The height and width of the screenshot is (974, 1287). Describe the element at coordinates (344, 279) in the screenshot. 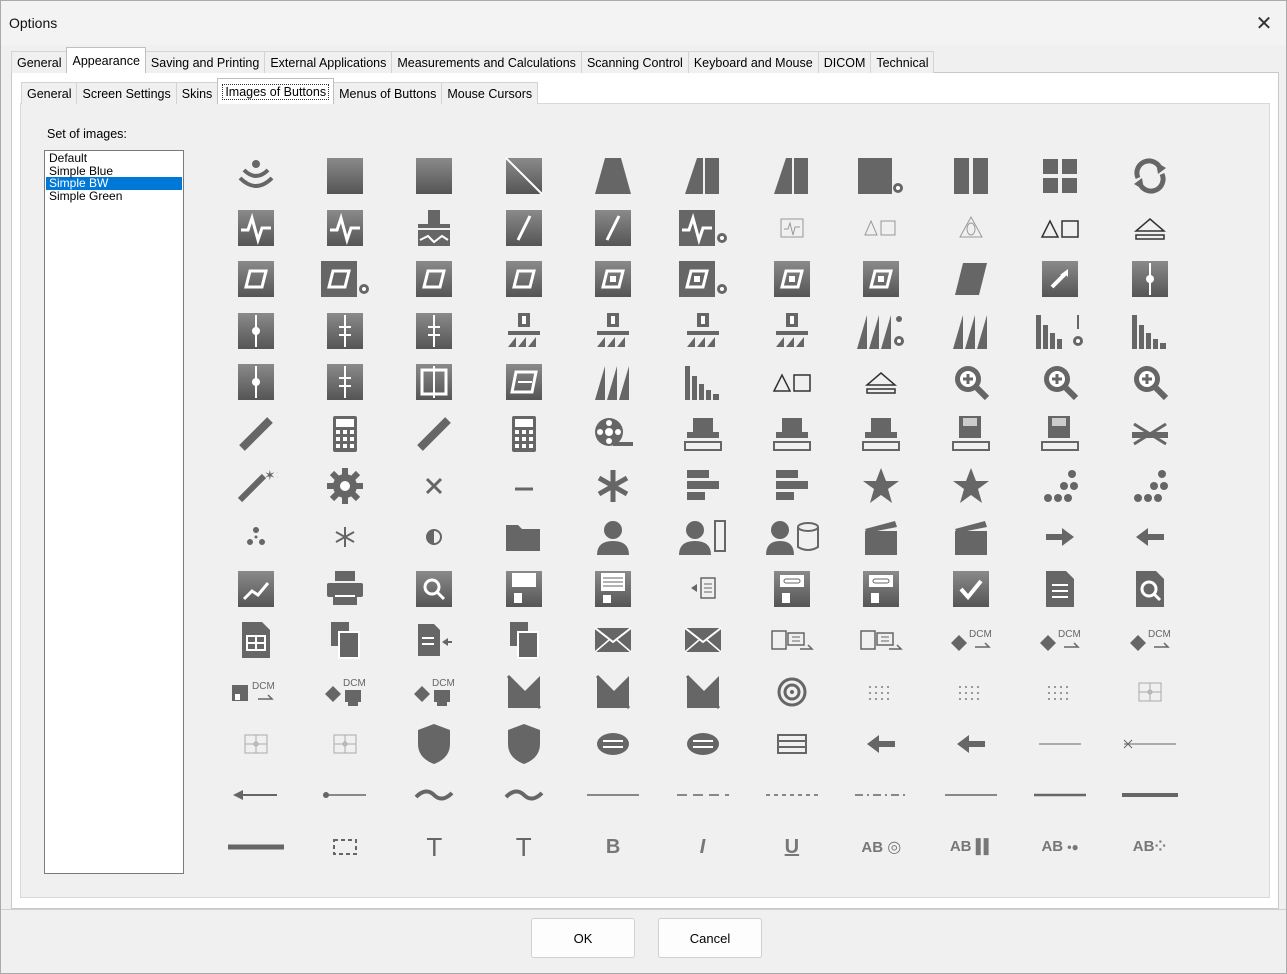

I see `parallelogram-gear-icon` at that location.